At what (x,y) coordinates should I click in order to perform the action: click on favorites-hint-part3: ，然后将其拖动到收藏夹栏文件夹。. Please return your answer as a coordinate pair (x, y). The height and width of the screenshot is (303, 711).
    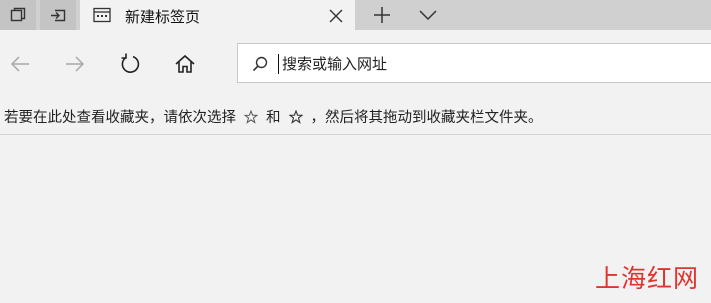
    Looking at the image, I should click on (426, 118).